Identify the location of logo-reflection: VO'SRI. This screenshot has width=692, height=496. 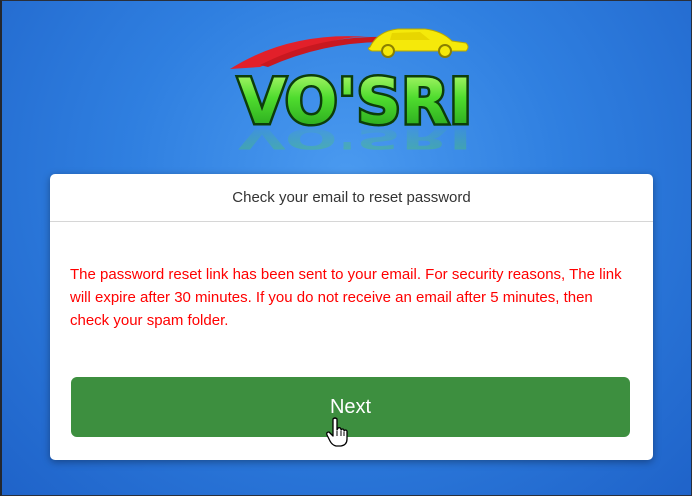
(355, 139).